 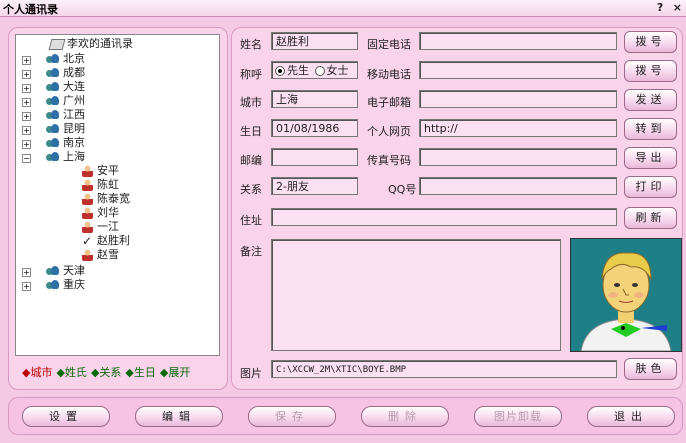 What do you see at coordinates (106, 372) in the screenshot?
I see `filter-relation: ◆关系` at bounding box center [106, 372].